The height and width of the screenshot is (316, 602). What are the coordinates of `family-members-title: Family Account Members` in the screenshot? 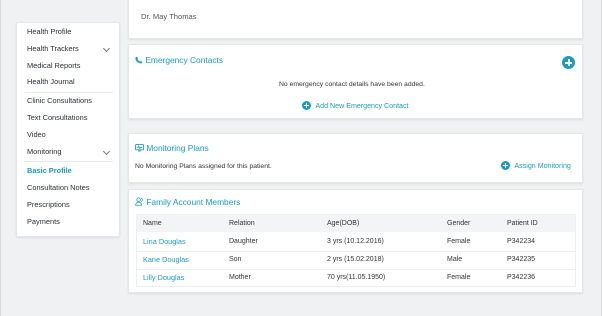 It's located at (187, 202).